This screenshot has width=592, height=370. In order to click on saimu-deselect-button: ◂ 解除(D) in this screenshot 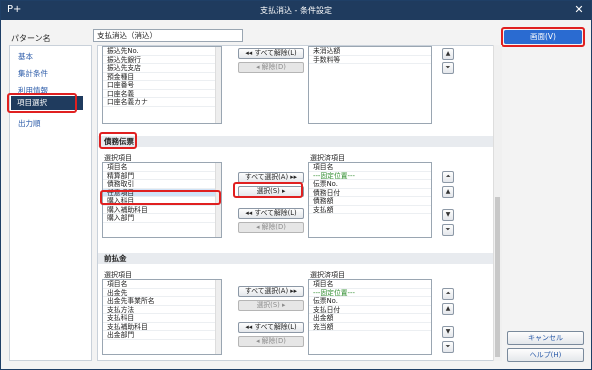, I will do `click(271, 227)`.